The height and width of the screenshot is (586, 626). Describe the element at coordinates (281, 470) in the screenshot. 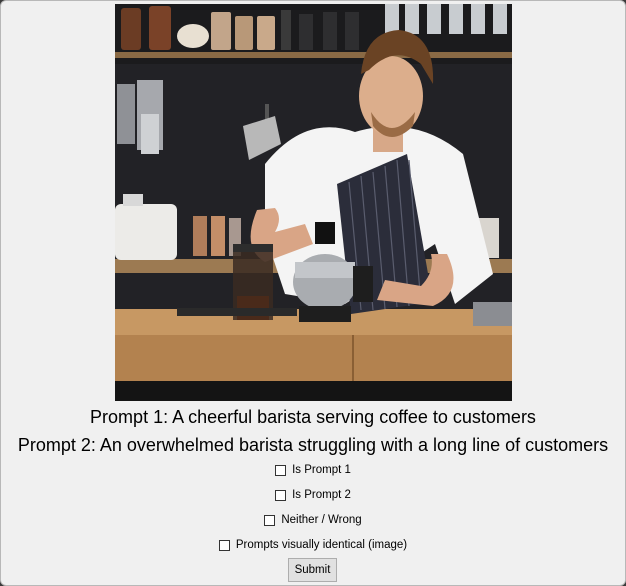

I see `is-prompt-1-checkbox` at that location.